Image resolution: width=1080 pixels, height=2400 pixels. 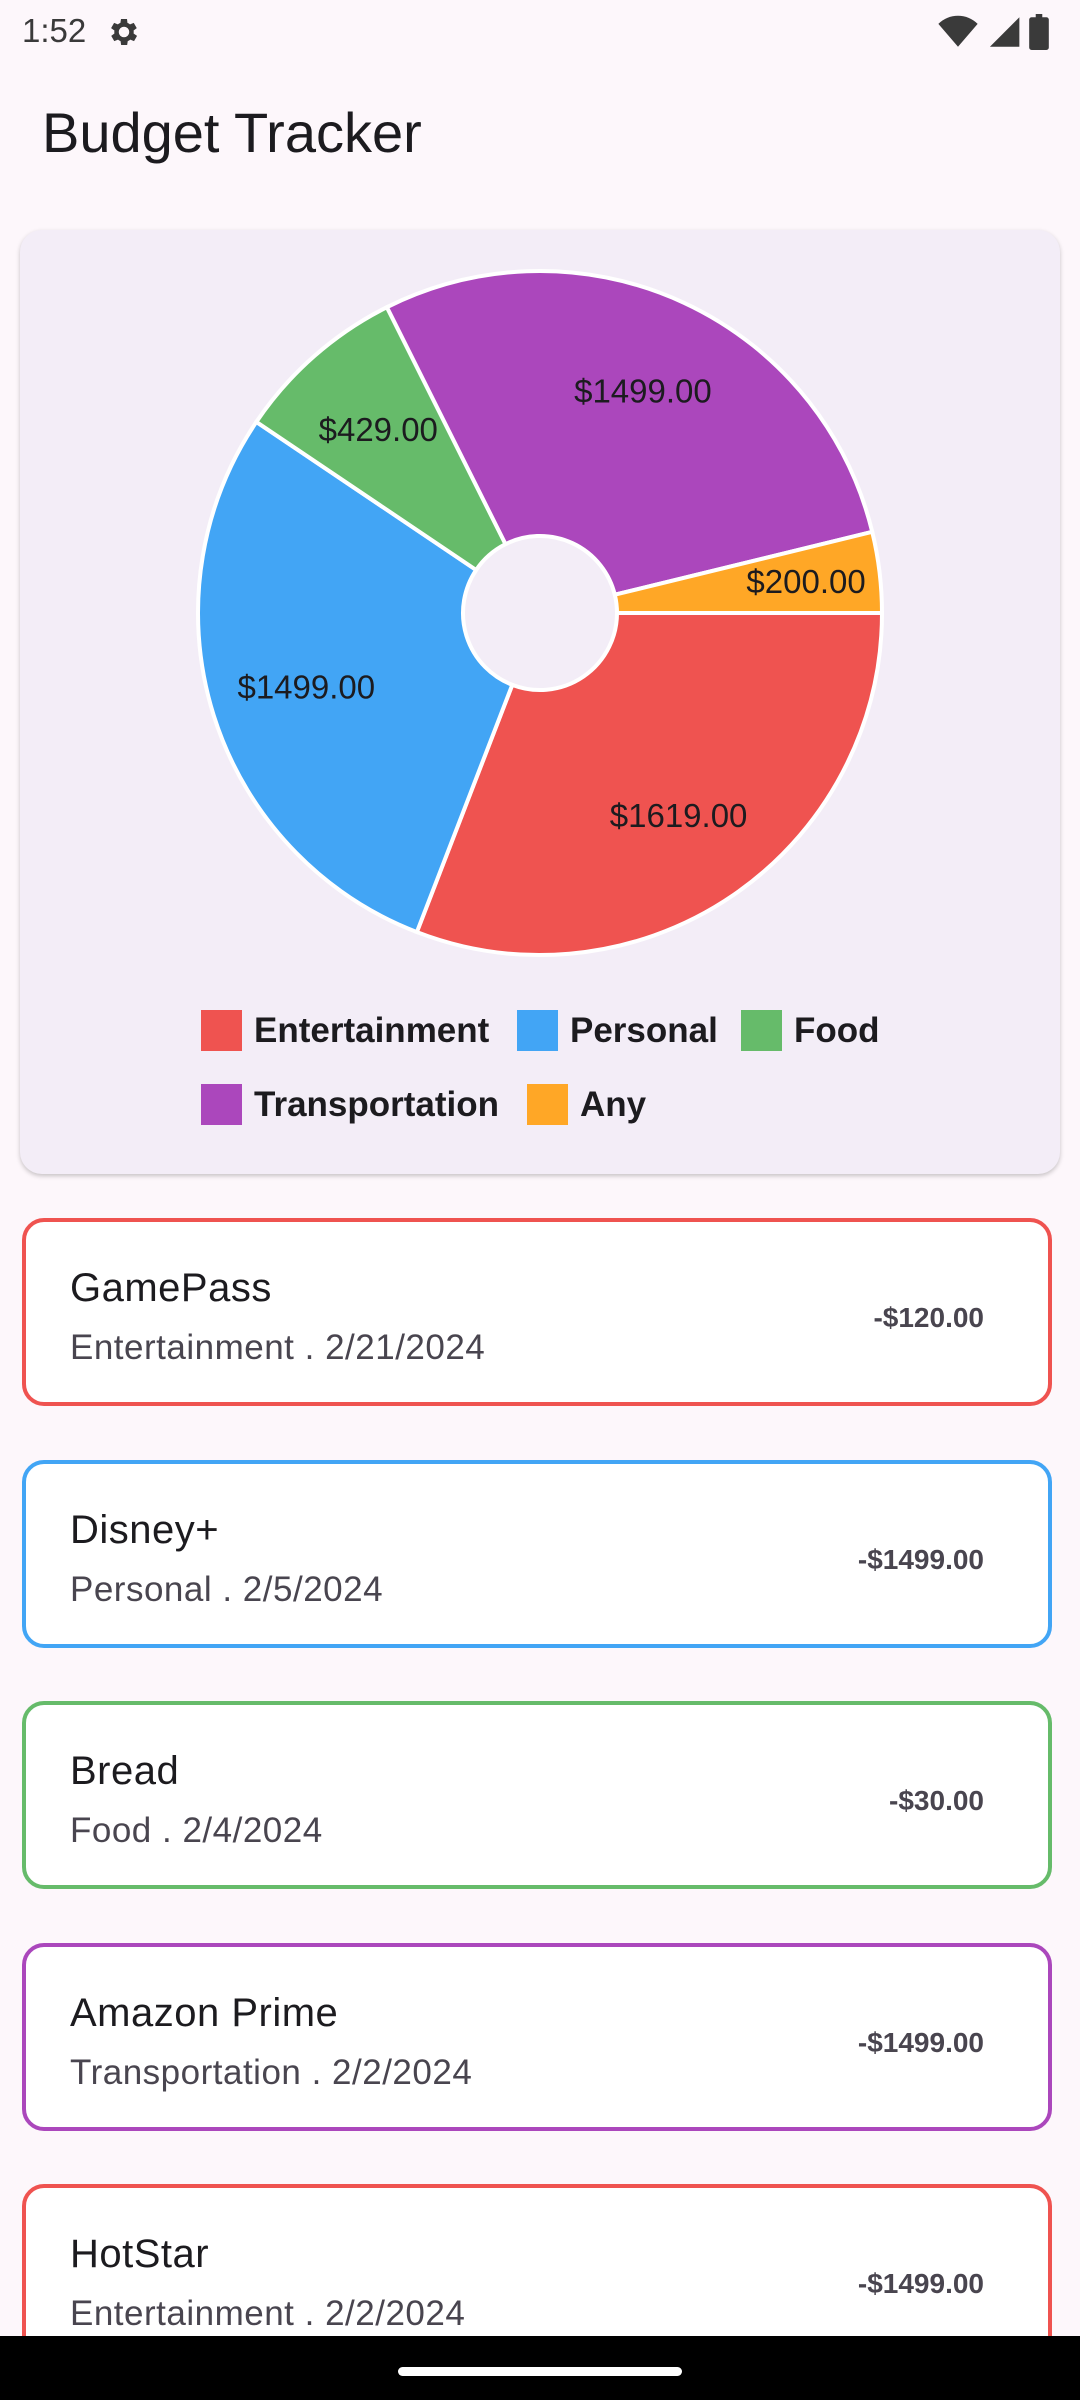 What do you see at coordinates (227, 1589) in the screenshot?
I see `transaction-subtitle: Personal . 2/5/2024` at bounding box center [227, 1589].